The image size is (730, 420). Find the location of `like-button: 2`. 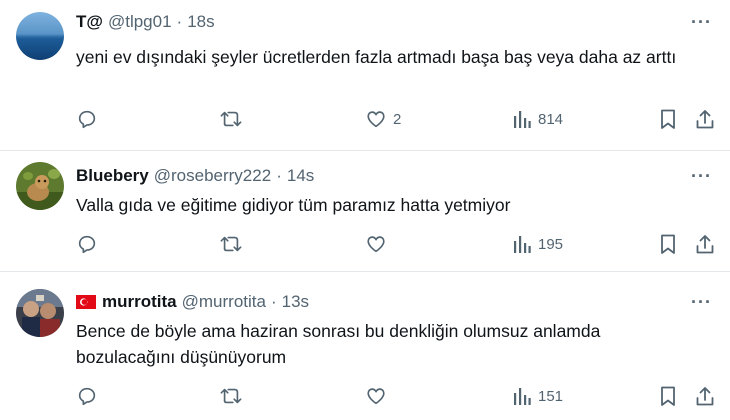

like-button: 2 is located at coordinates (383, 119).